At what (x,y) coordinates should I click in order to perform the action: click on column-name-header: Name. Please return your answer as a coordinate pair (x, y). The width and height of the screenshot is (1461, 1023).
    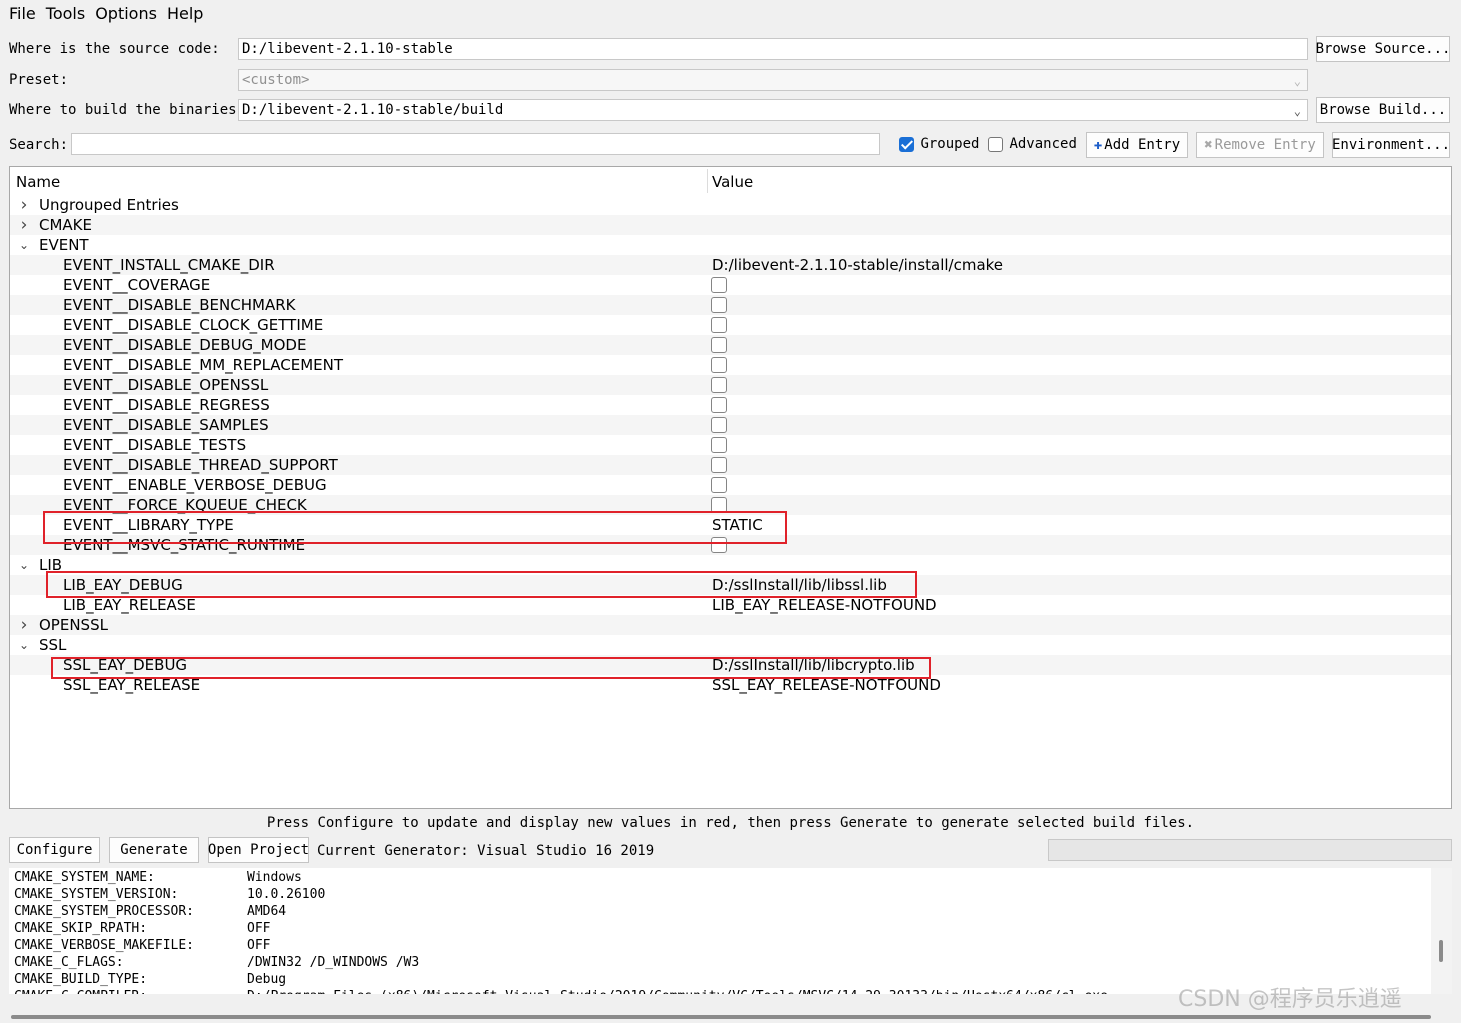
    Looking at the image, I should click on (38, 182).